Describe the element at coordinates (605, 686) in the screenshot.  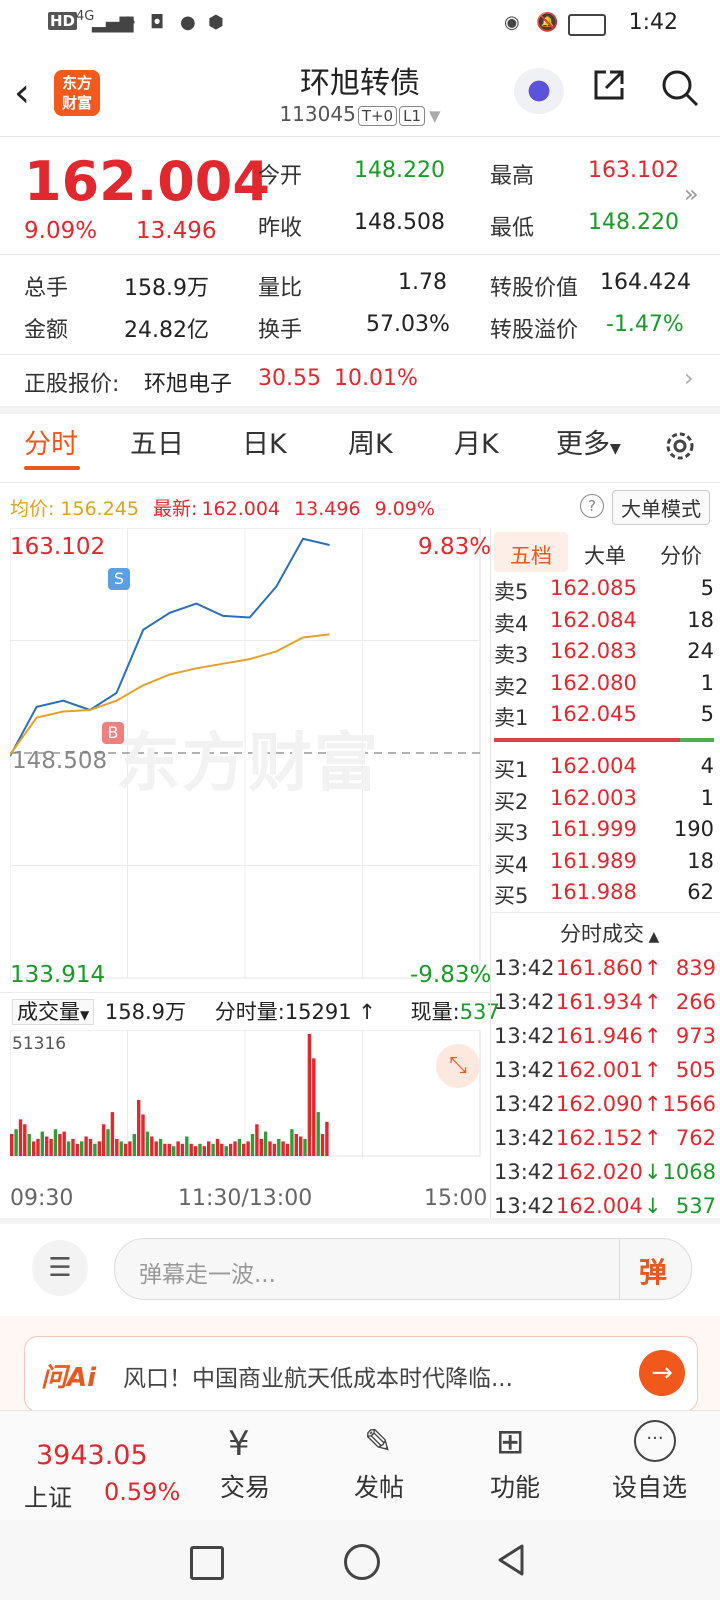
I see `ask-row: 卖2 162.080 1` at that location.